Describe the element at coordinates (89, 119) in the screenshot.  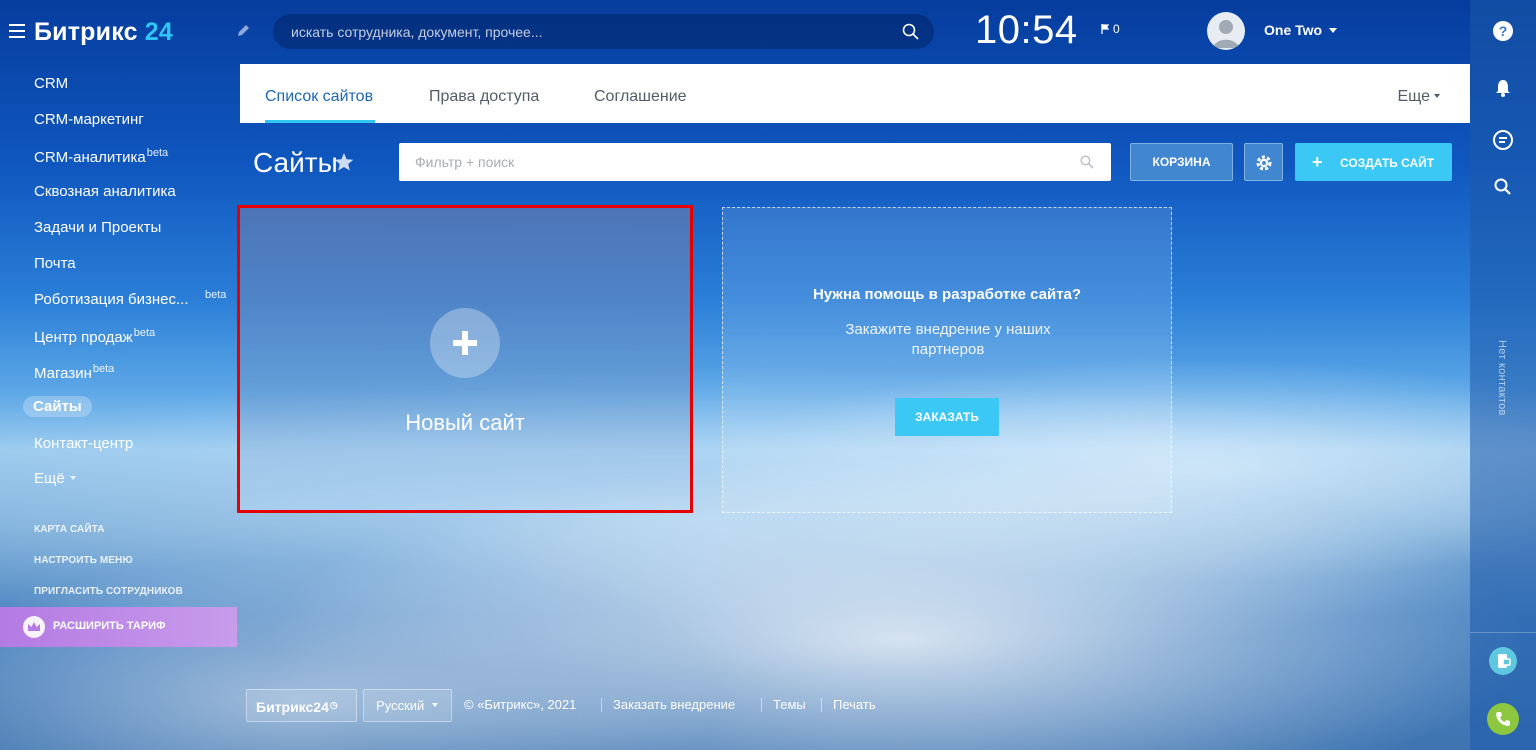
I see `sidebar-item-crm-marketing: CRM-маркетинг` at that location.